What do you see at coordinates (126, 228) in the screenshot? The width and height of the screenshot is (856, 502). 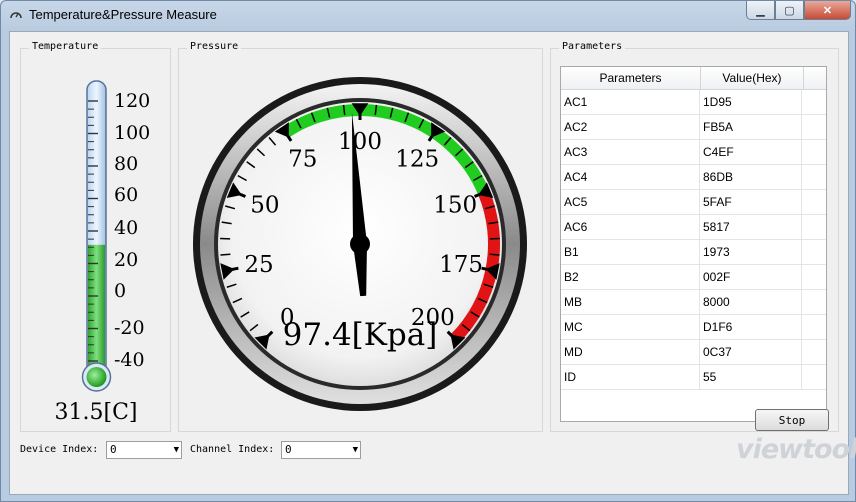 I see `thermo-label-40: 40` at bounding box center [126, 228].